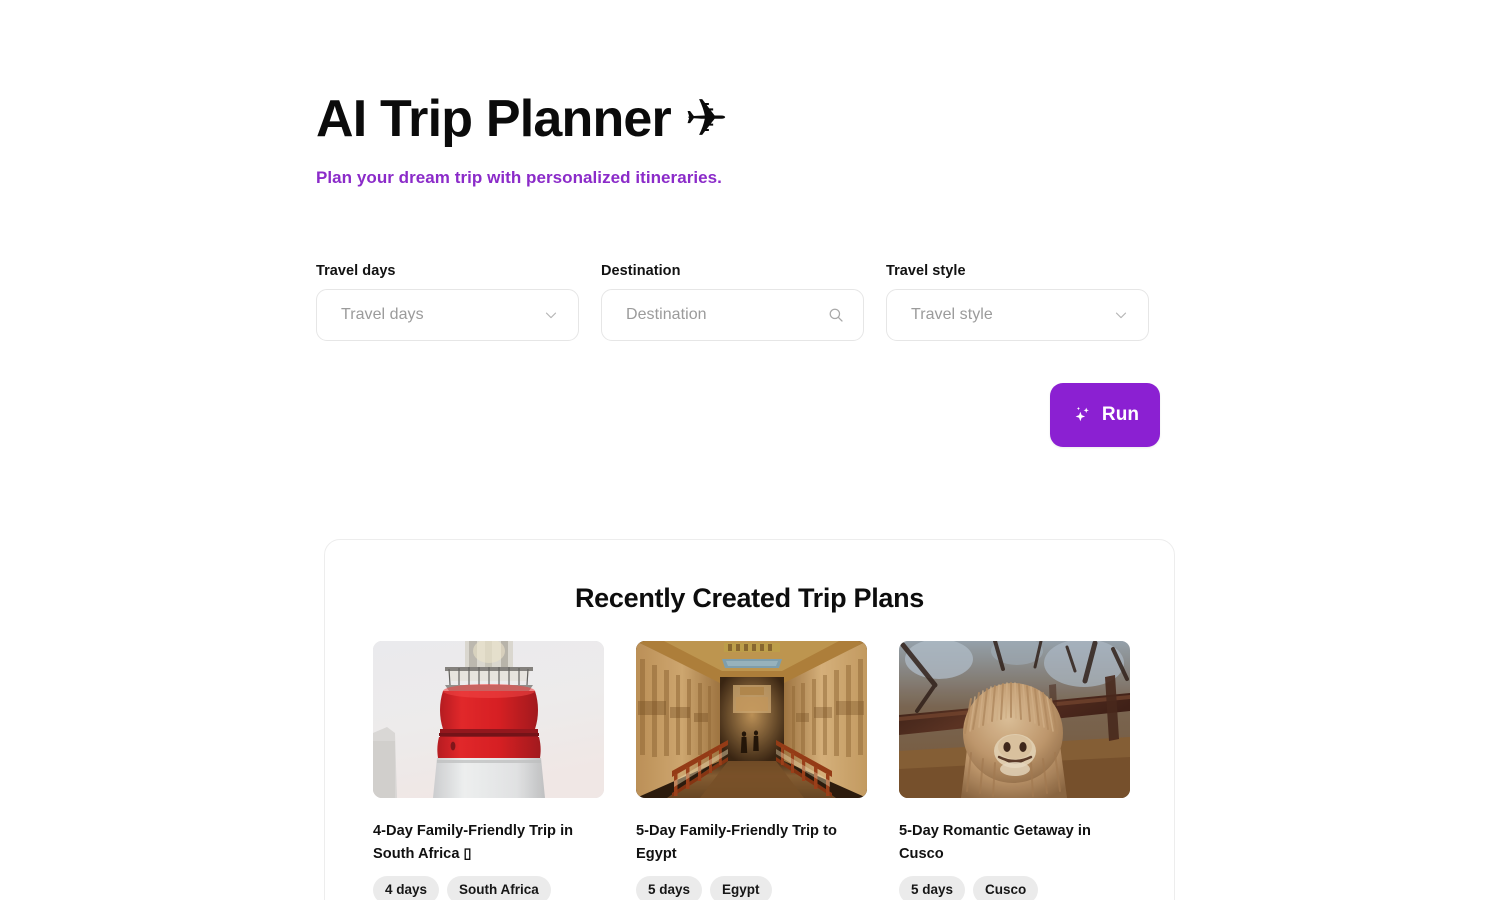 This screenshot has width=1500, height=900. Describe the element at coordinates (952, 314) in the screenshot. I see `travel-style-value: Travel style` at that location.